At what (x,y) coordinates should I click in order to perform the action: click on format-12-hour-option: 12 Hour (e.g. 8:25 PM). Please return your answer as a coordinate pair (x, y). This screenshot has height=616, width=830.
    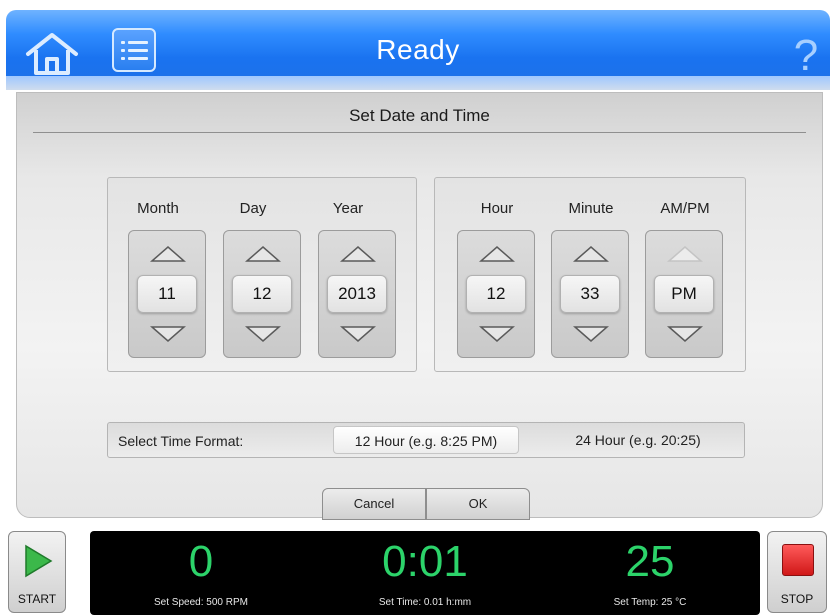
    Looking at the image, I should click on (426, 440).